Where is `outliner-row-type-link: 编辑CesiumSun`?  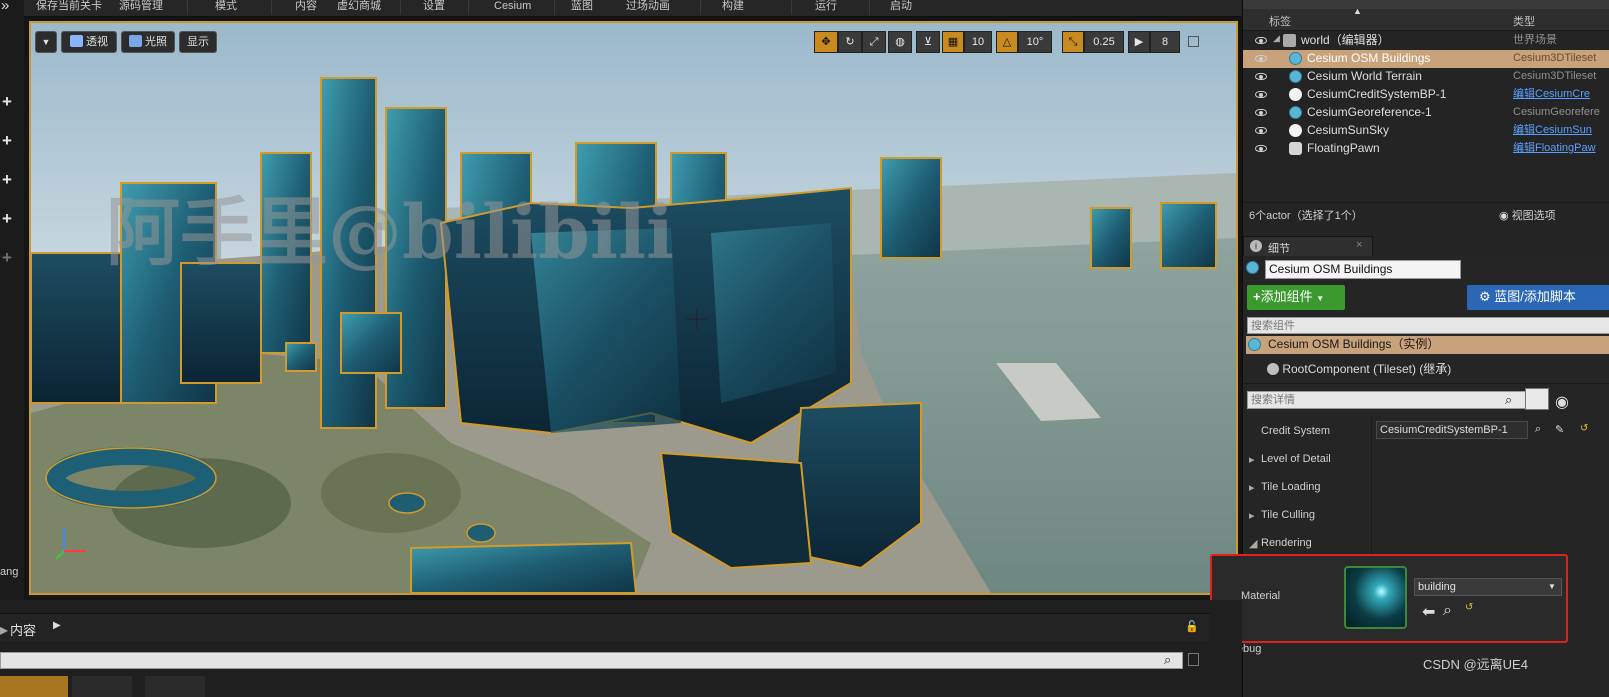 outliner-row-type-link: 编辑CesiumSun is located at coordinates (1561, 130).